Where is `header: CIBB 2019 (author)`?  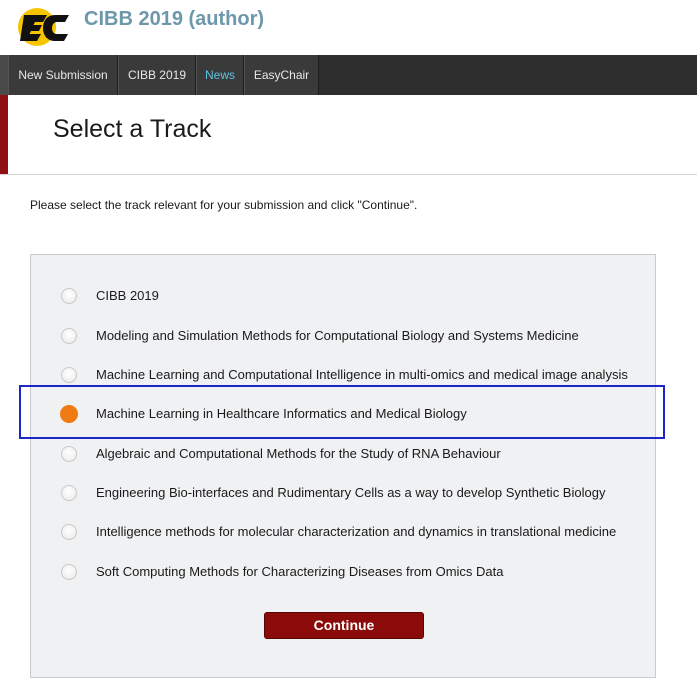 header: CIBB 2019 (author) is located at coordinates (348, 27).